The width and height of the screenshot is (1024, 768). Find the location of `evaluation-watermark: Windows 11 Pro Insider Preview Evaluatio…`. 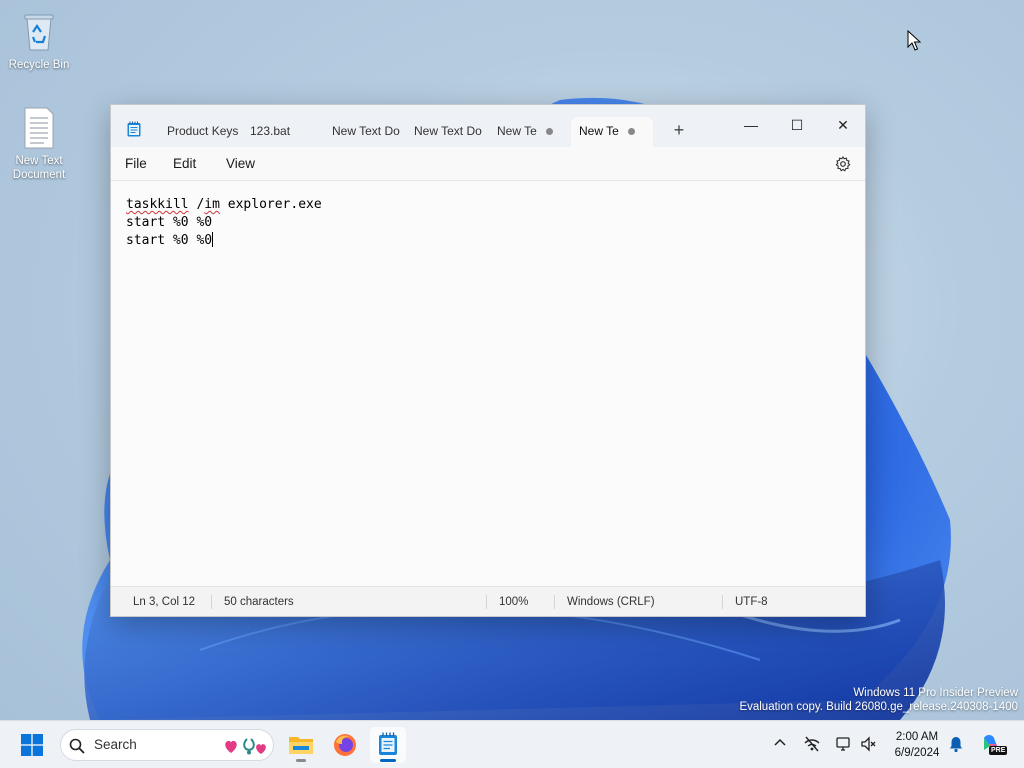

evaluation-watermark: Windows 11 Pro Insider Preview Evaluatio… is located at coordinates (878, 700).